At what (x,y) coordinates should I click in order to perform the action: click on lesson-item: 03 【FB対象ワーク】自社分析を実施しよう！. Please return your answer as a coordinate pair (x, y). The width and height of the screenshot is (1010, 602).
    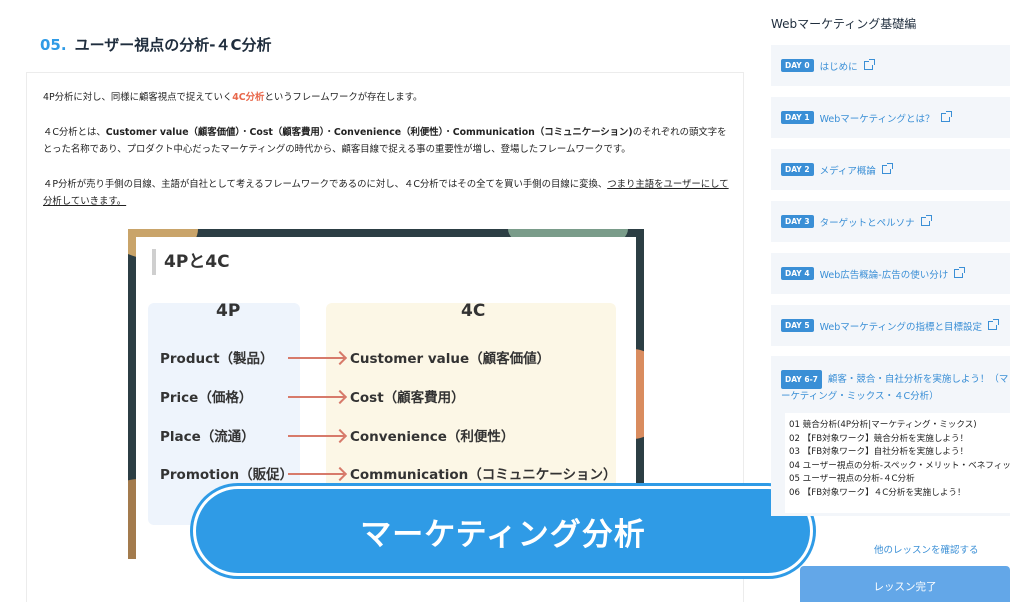
    Looking at the image, I should click on (899, 453).